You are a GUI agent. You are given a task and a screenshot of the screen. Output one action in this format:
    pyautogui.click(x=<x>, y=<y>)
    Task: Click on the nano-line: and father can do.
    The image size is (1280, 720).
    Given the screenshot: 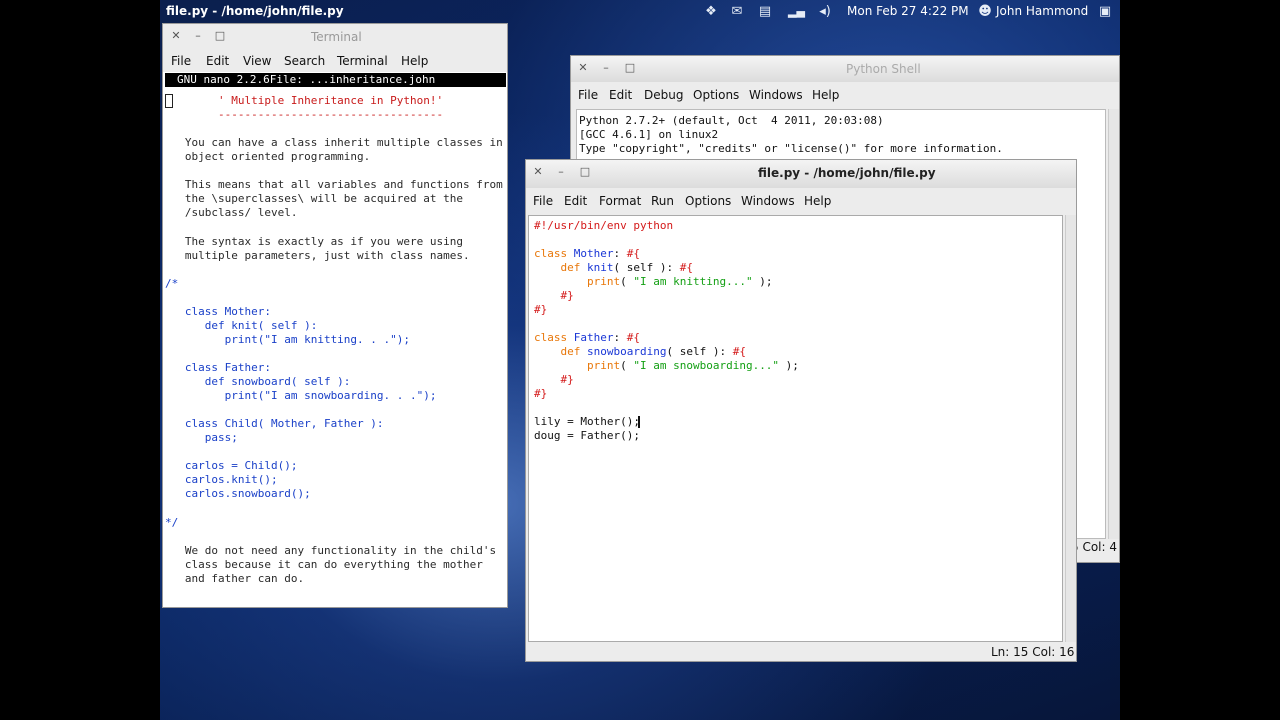 What is the action you would take?
    pyautogui.click(x=235, y=578)
    